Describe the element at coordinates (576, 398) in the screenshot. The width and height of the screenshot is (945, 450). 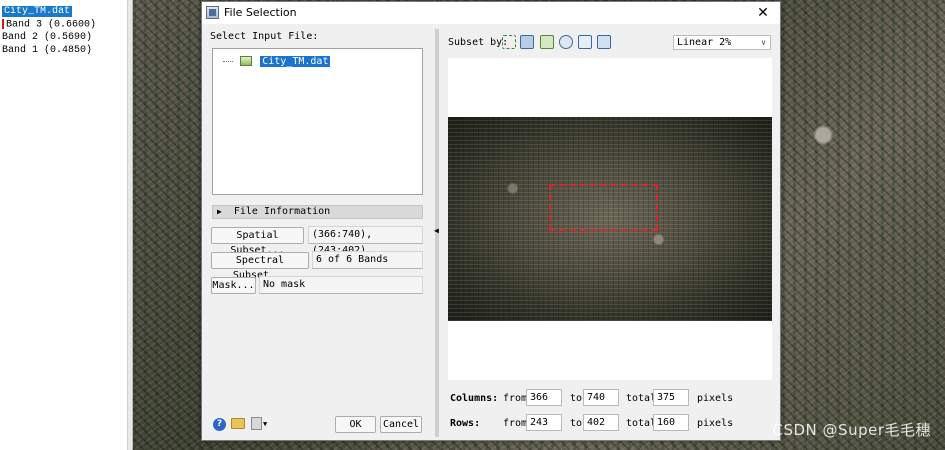
I see `columns-to-label: to` at that location.